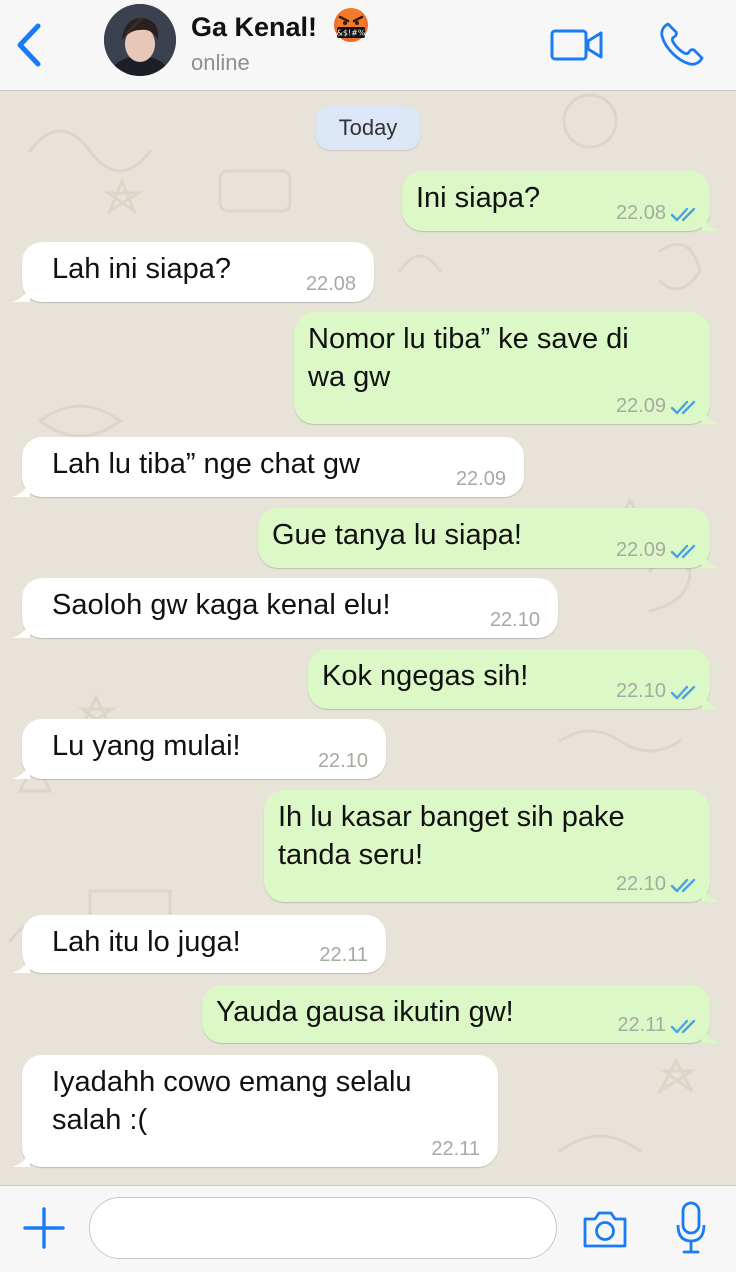 This screenshot has width=736, height=1272. Describe the element at coordinates (351, 33) in the screenshot. I see `emoji-censor-label: &$!#%` at that location.